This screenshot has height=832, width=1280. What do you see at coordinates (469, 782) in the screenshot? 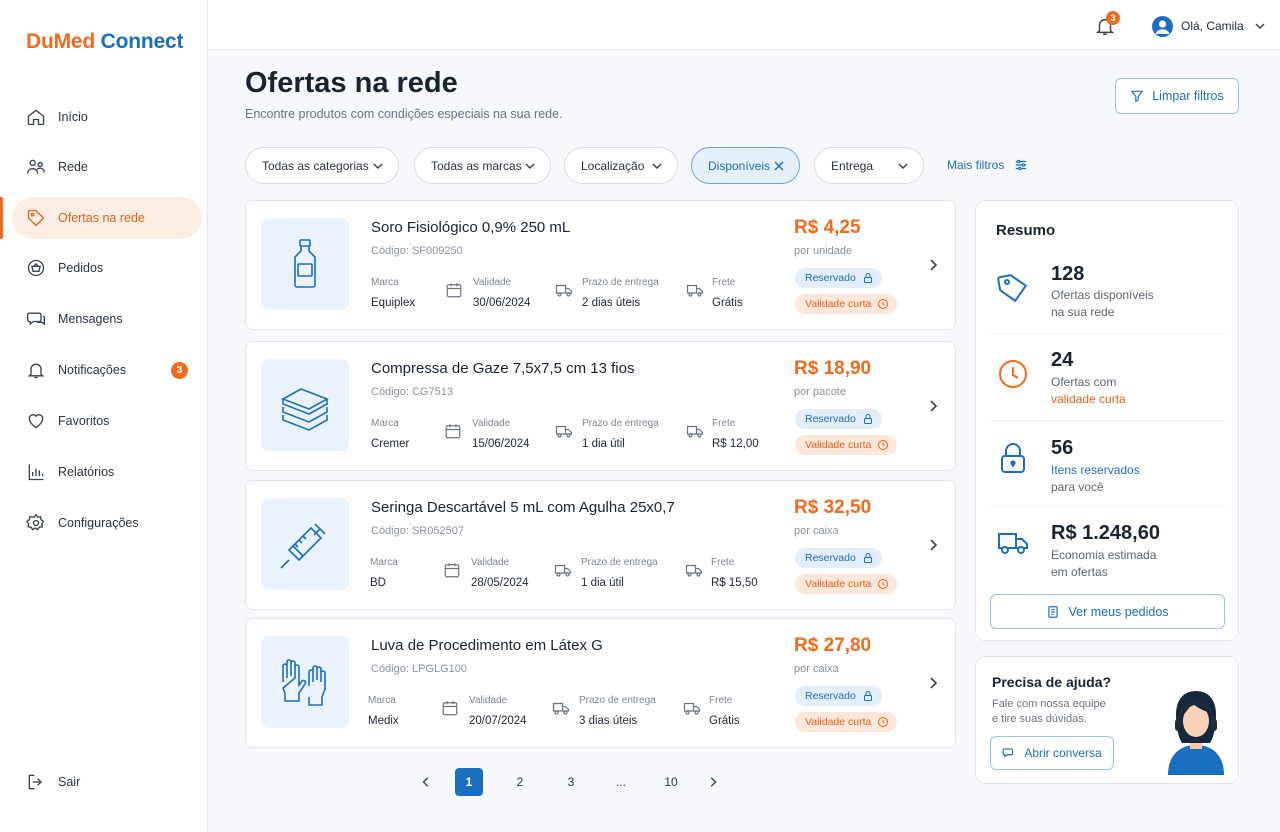
I see `page-button-1: 1` at bounding box center [469, 782].